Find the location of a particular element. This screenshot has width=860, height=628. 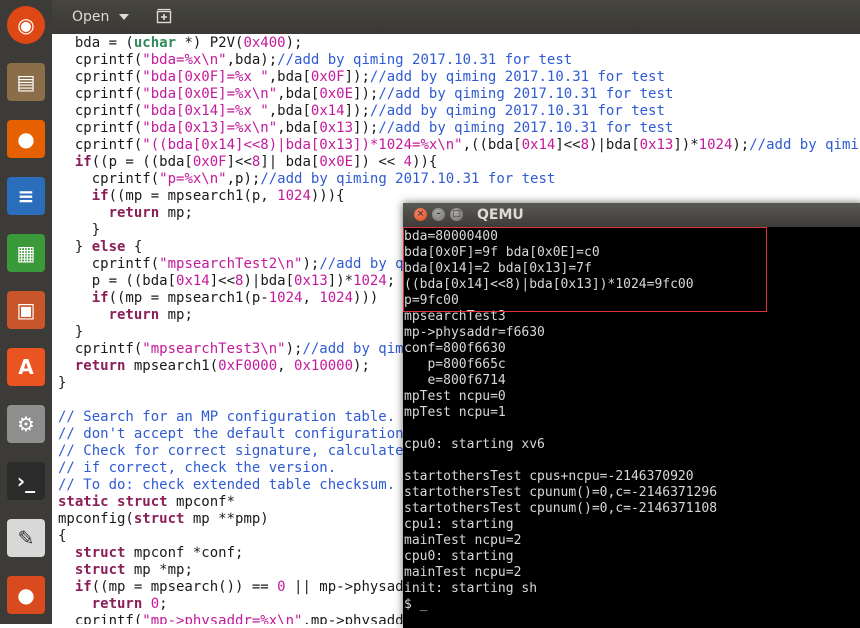

launcher-item-firefox: ● is located at coordinates (26, 139).